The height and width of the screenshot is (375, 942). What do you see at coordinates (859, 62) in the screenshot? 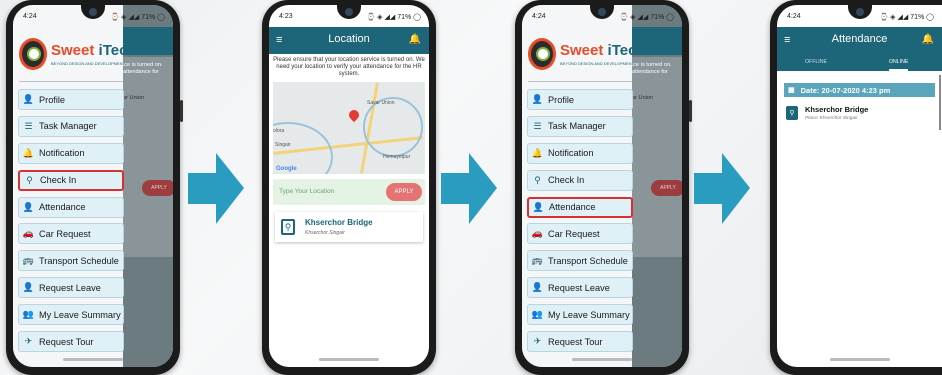
I see `tab-bar: OFFLINE ONLINE` at bounding box center [859, 62].